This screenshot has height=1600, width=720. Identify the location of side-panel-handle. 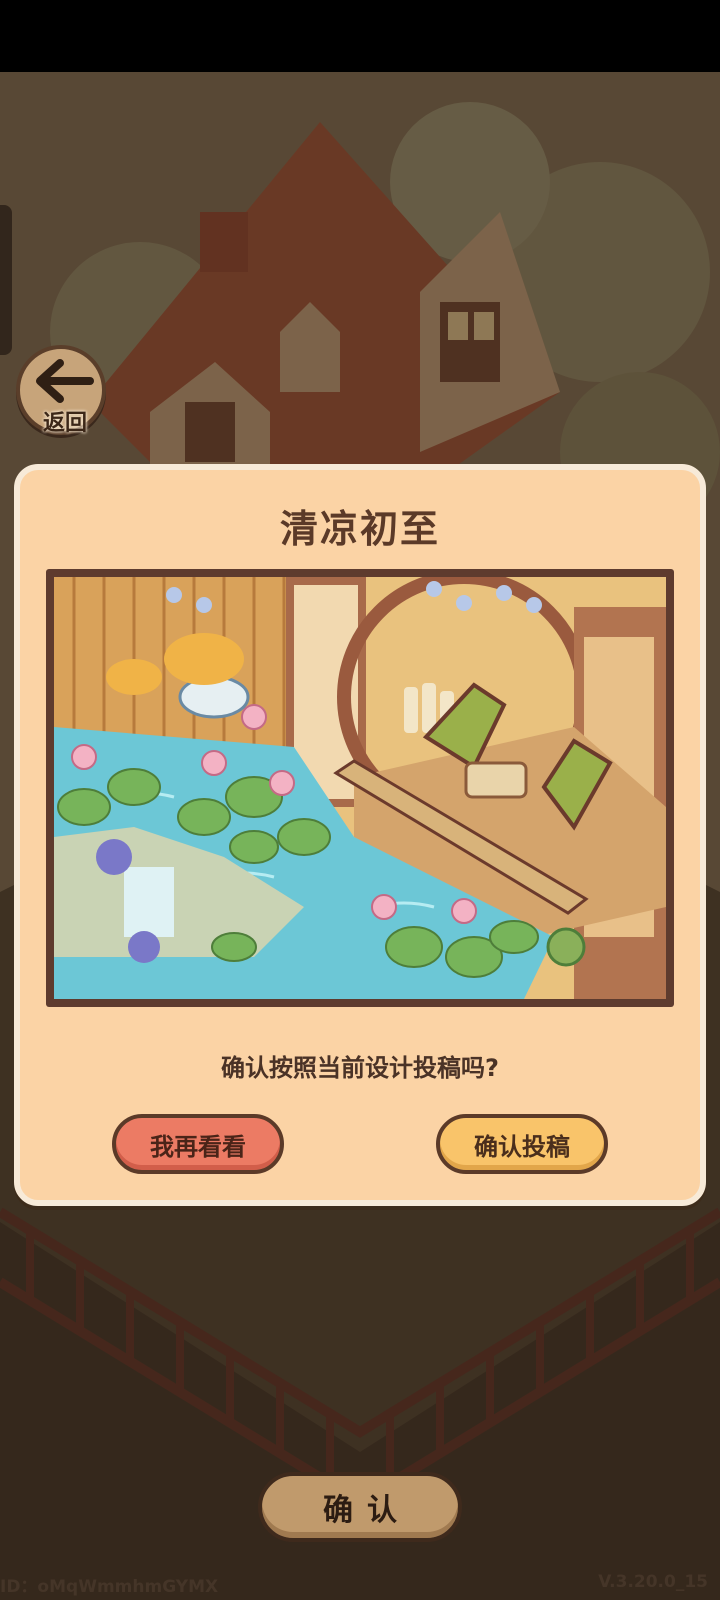
(6, 280).